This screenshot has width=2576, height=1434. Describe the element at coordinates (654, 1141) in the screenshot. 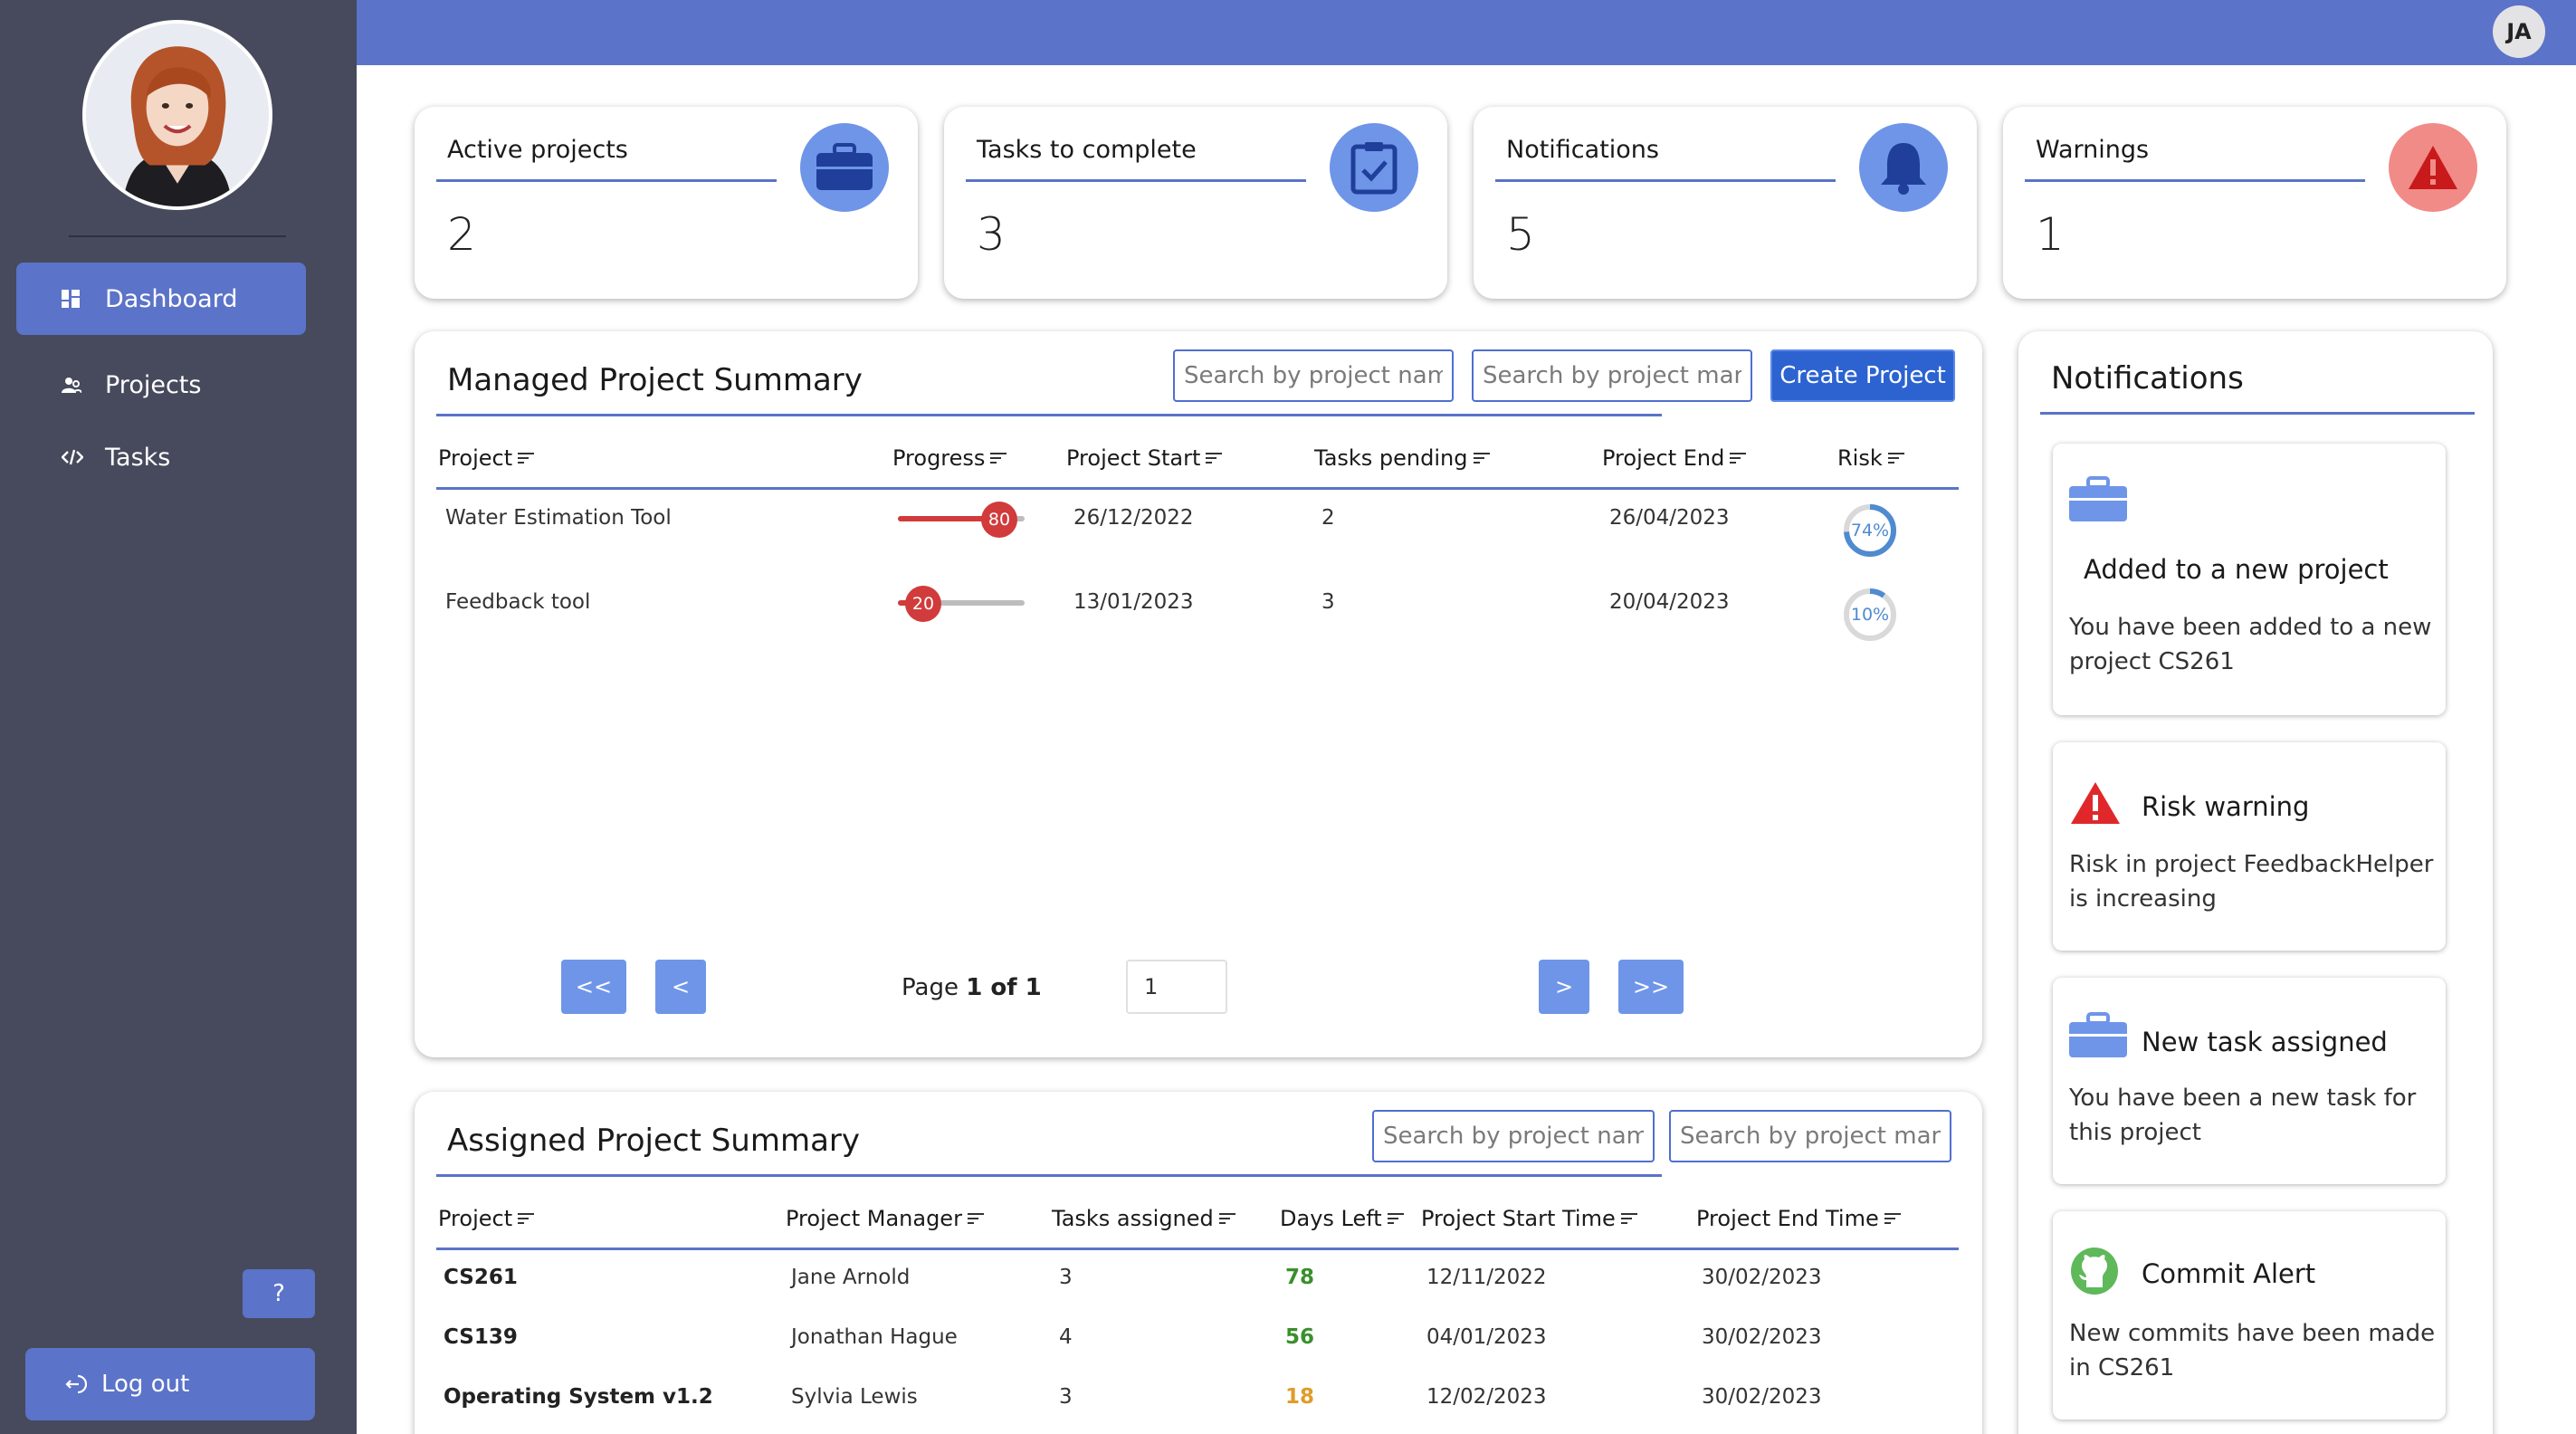

I see `panel-title: Assigned Project Summary` at that location.